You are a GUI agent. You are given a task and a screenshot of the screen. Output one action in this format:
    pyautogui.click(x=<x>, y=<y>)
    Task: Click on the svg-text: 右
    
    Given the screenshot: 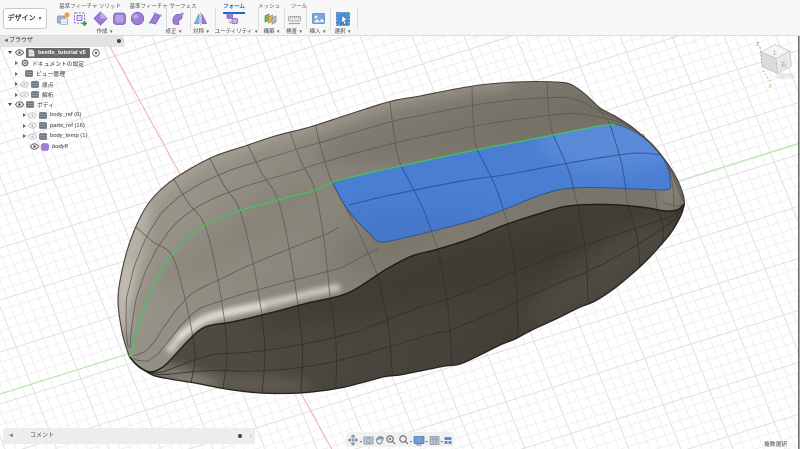 What is the action you would take?
    pyautogui.click(x=784, y=65)
    